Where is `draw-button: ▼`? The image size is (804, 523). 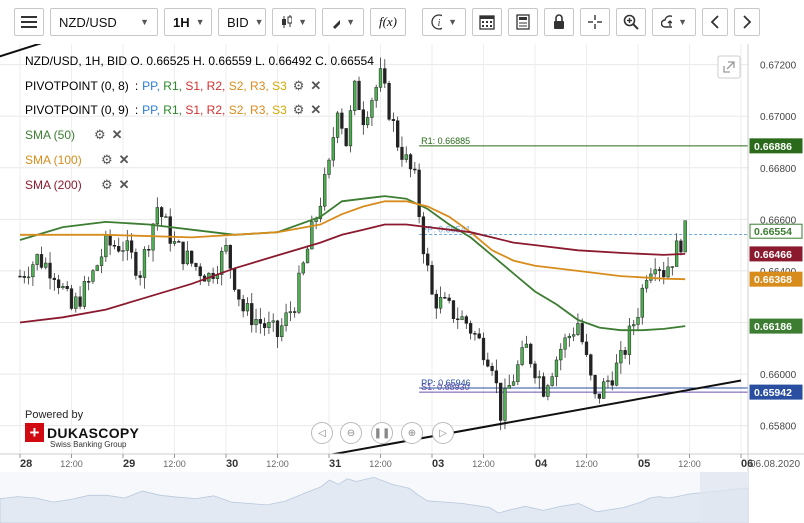
draw-button: ▼ is located at coordinates (343, 22).